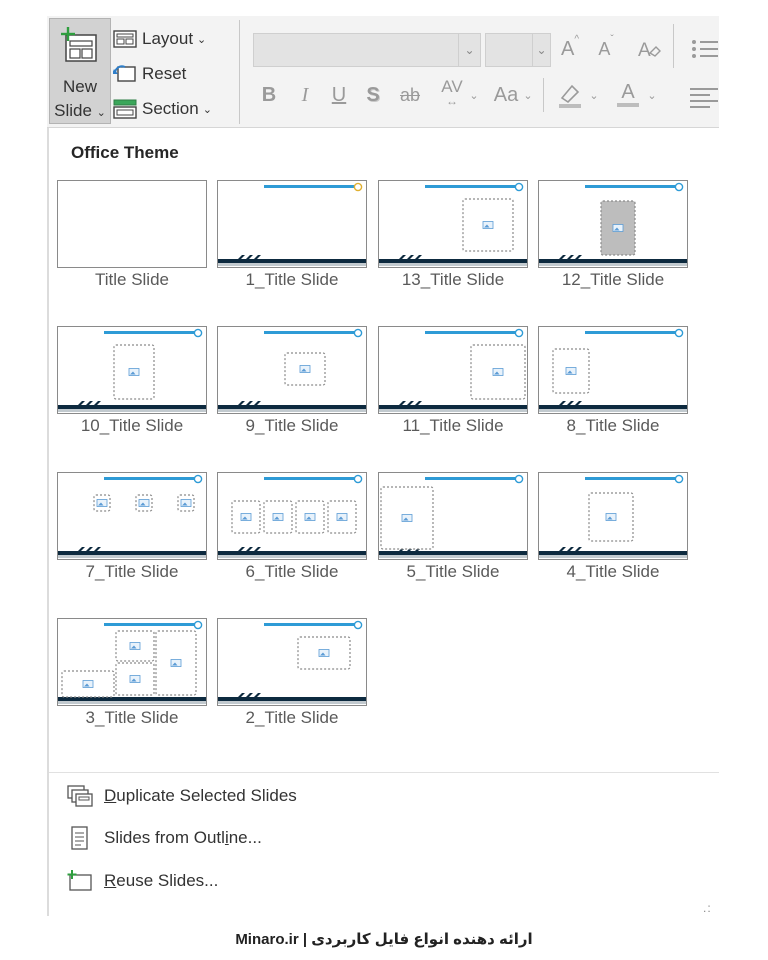  What do you see at coordinates (206, 795) in the screenshot?
I see `menu-label: uplicate Selected Slides` at bounding box center [206, 795].